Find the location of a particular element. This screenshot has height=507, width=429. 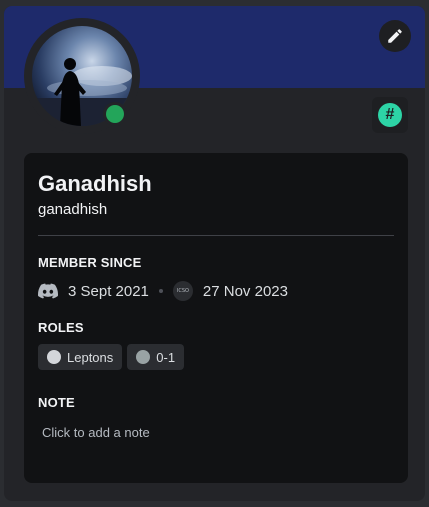

role-pill-0-1: 0-1 is located at coordinates (156, 357).